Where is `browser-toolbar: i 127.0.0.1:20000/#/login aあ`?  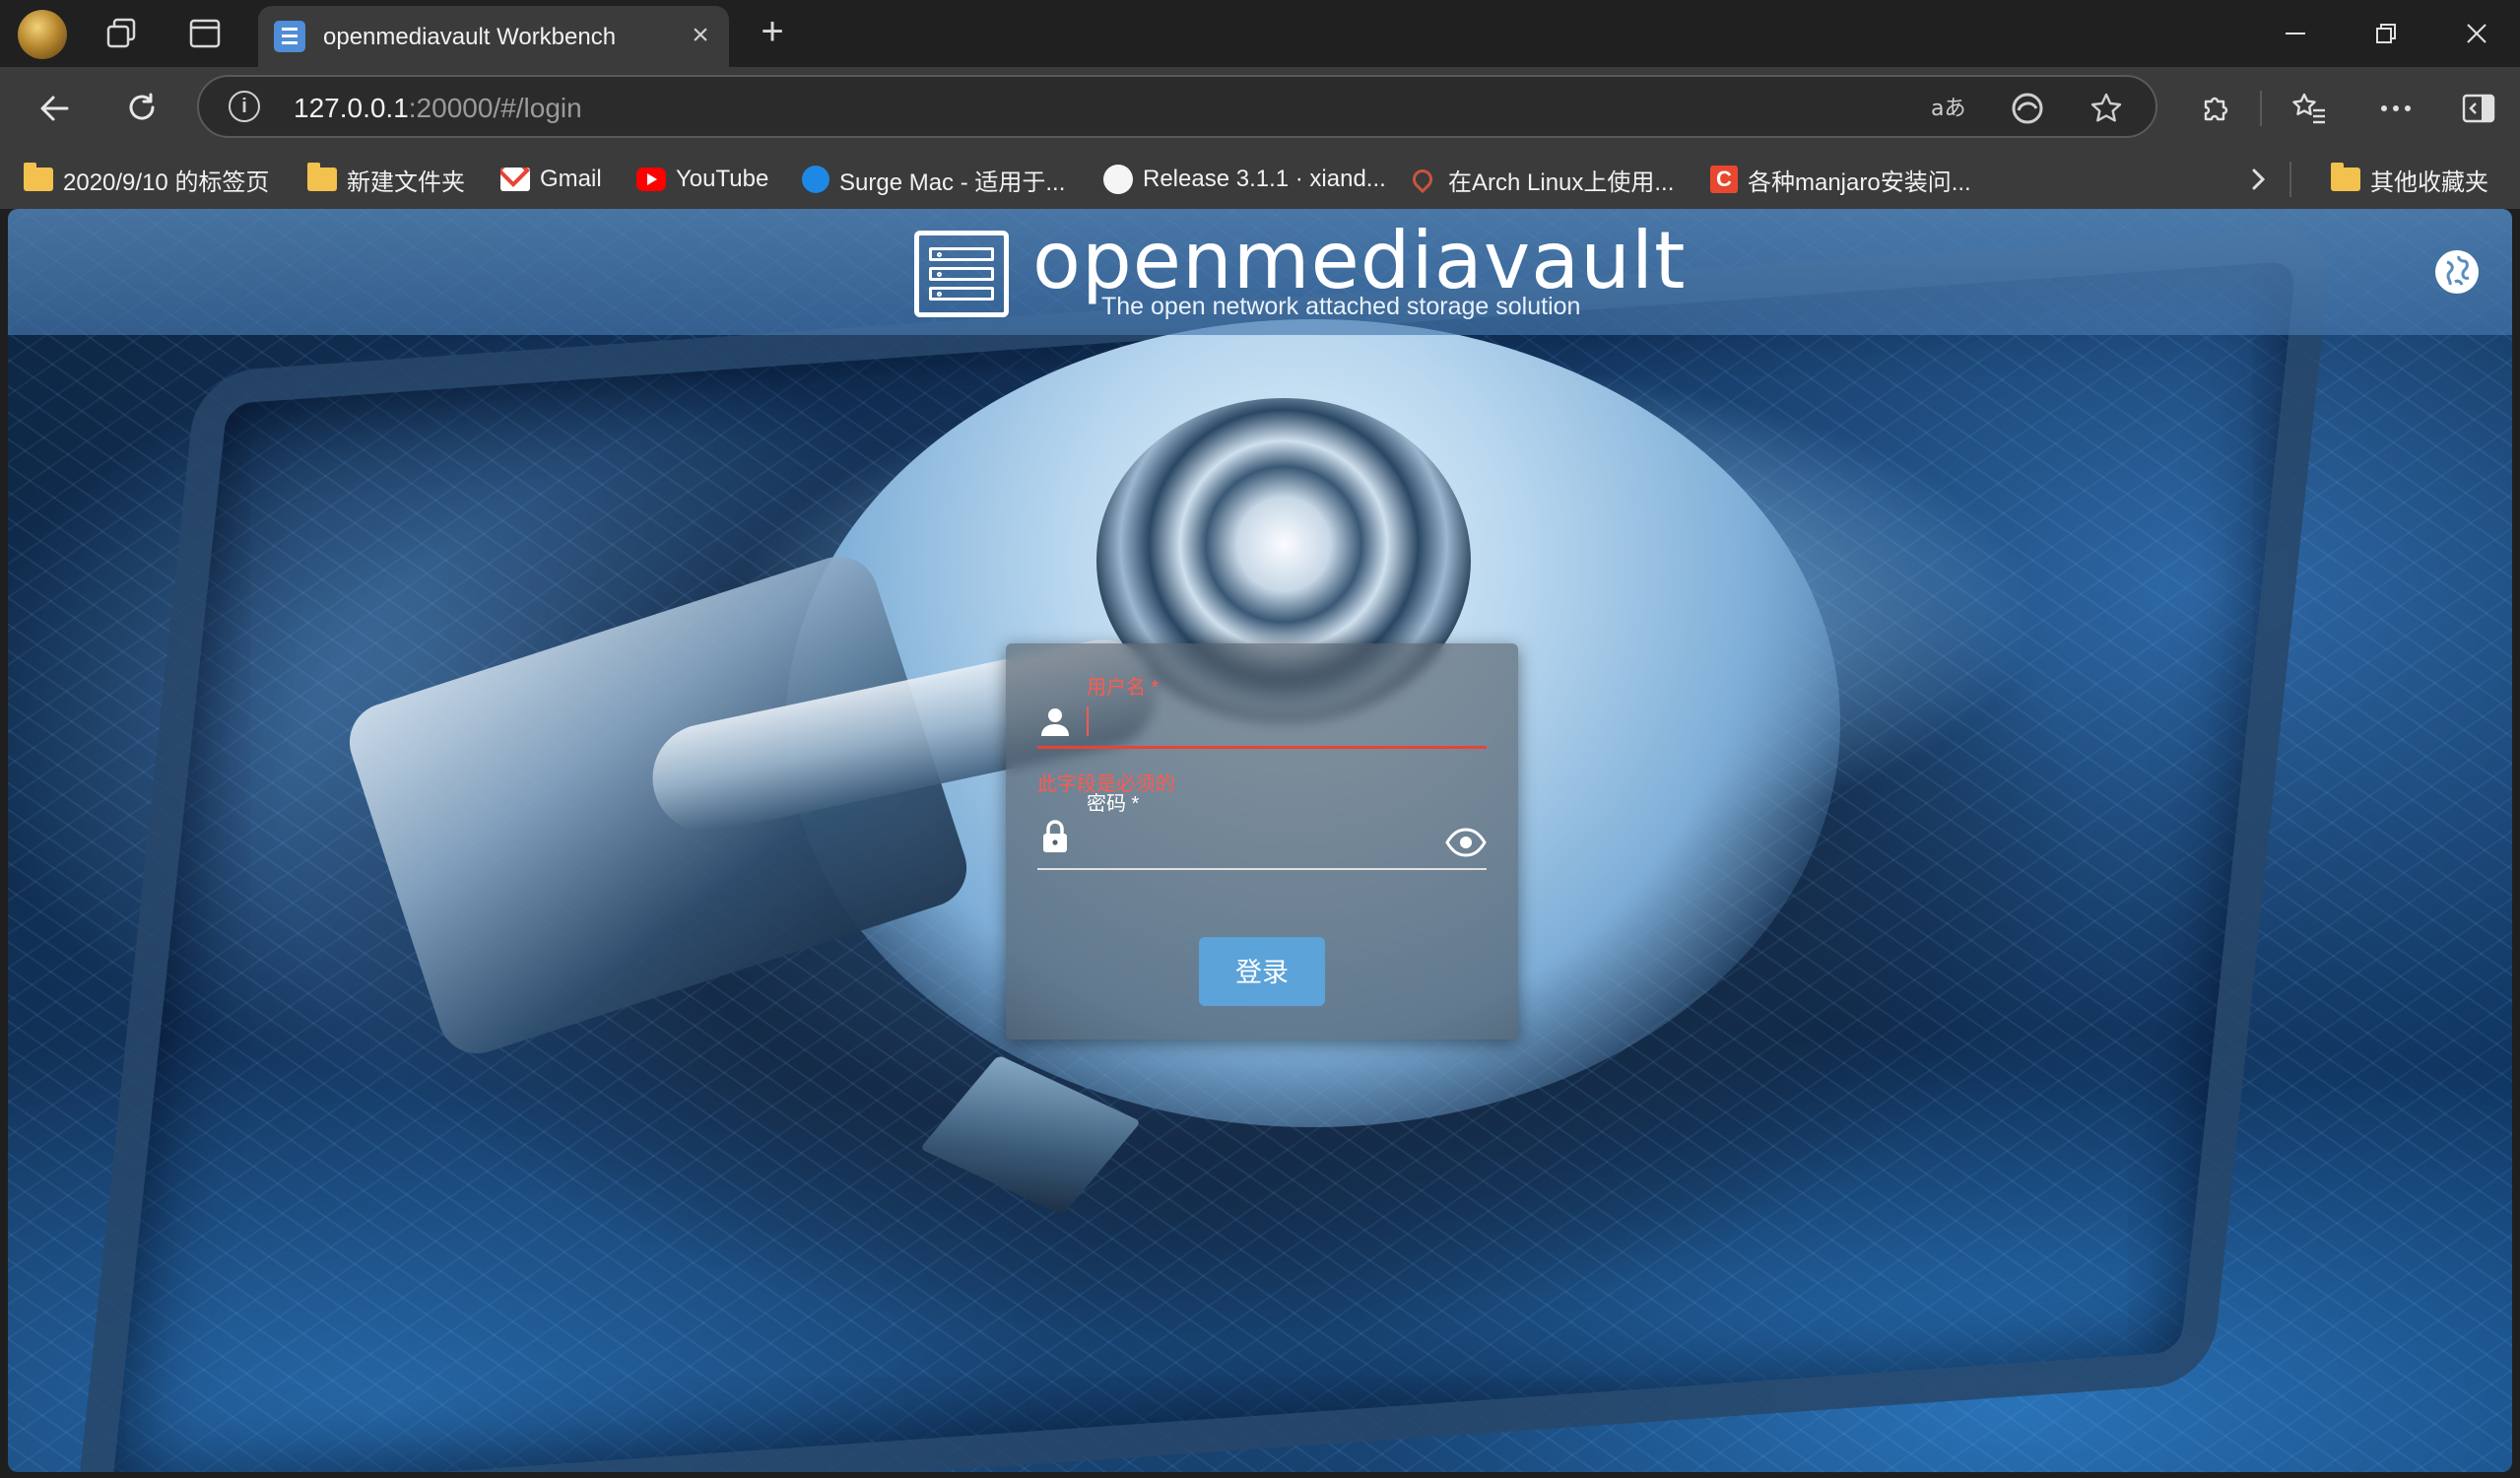 browser-toolbar: i 127.0.0.1:20000/#/login aあ is located at coordinates (1260, 108).